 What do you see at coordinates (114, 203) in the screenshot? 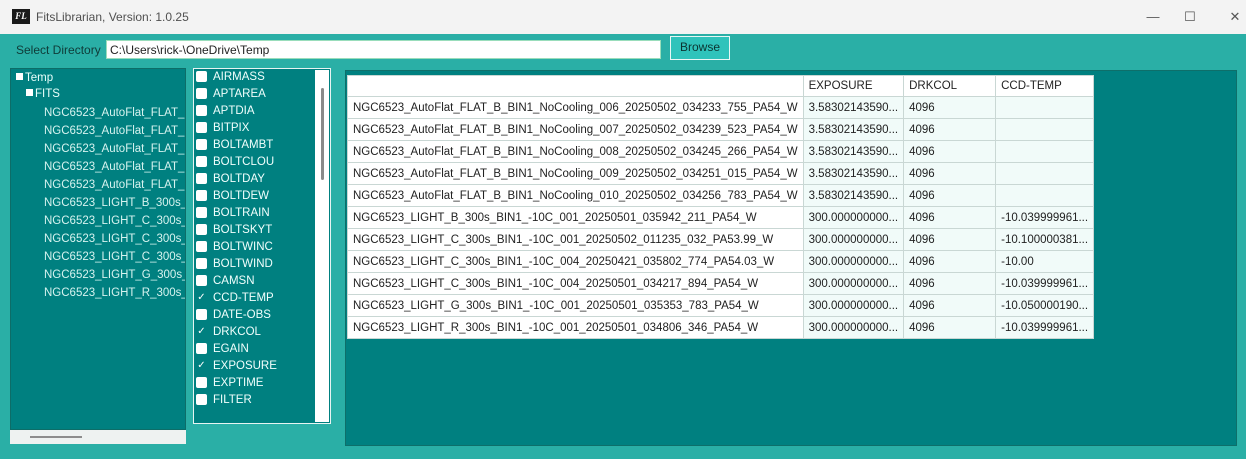
I see `tree-file-item: NGC6523_LIGHT_B_300s_BII` at bounding box center [114, 203].